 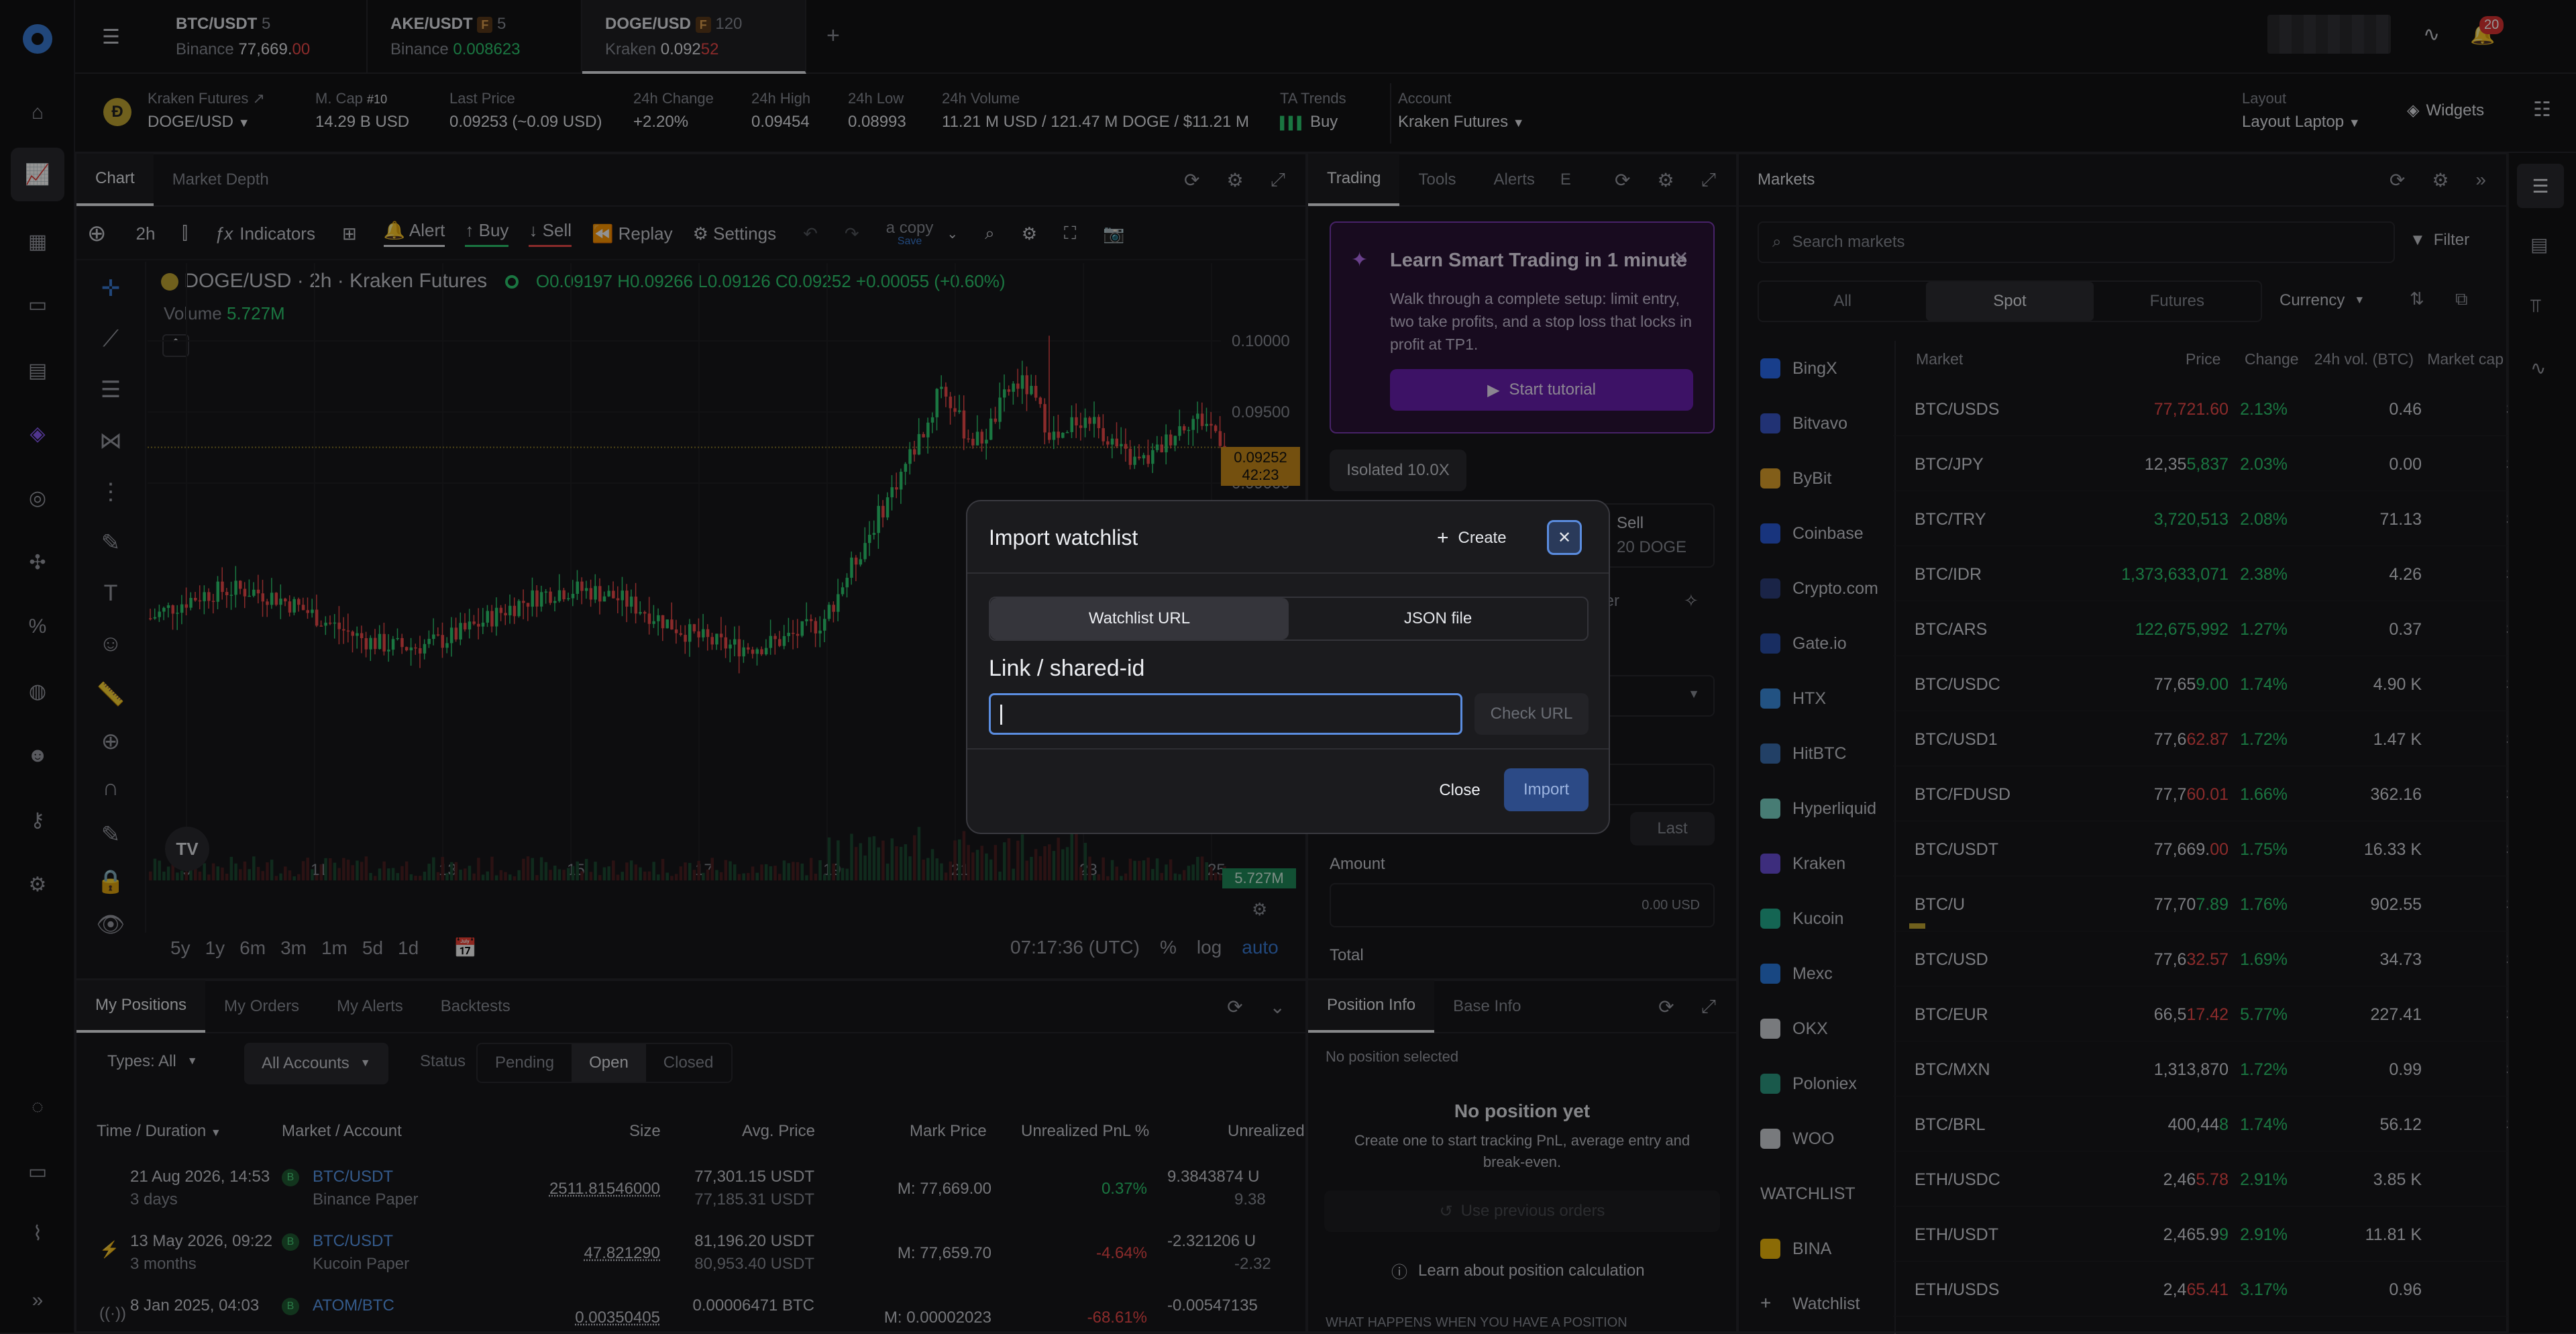 I want to click on tab-watchlist-url: Watchlist URL, so click(x=1139, y=618).